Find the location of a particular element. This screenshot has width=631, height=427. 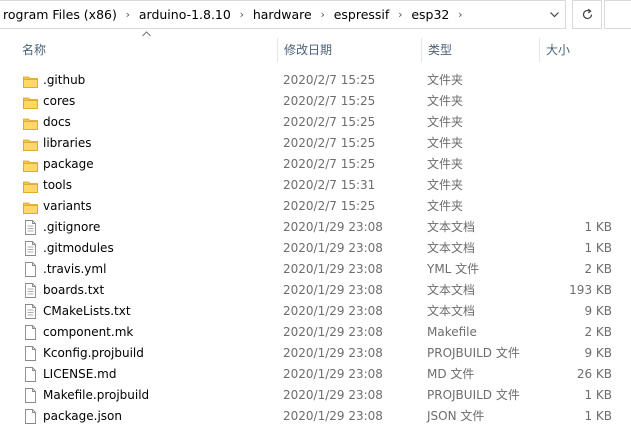

file-name: .gitignore is located at coordinates (72, 227).